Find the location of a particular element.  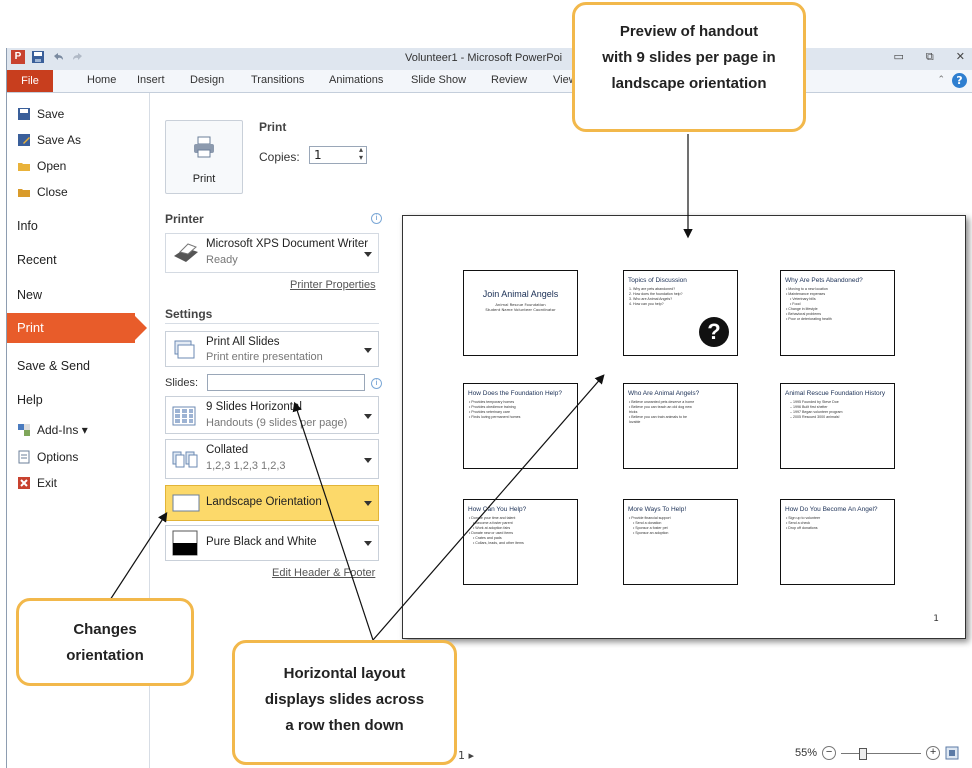

zoom-in-icon: + is located at coordinates (933, 753).